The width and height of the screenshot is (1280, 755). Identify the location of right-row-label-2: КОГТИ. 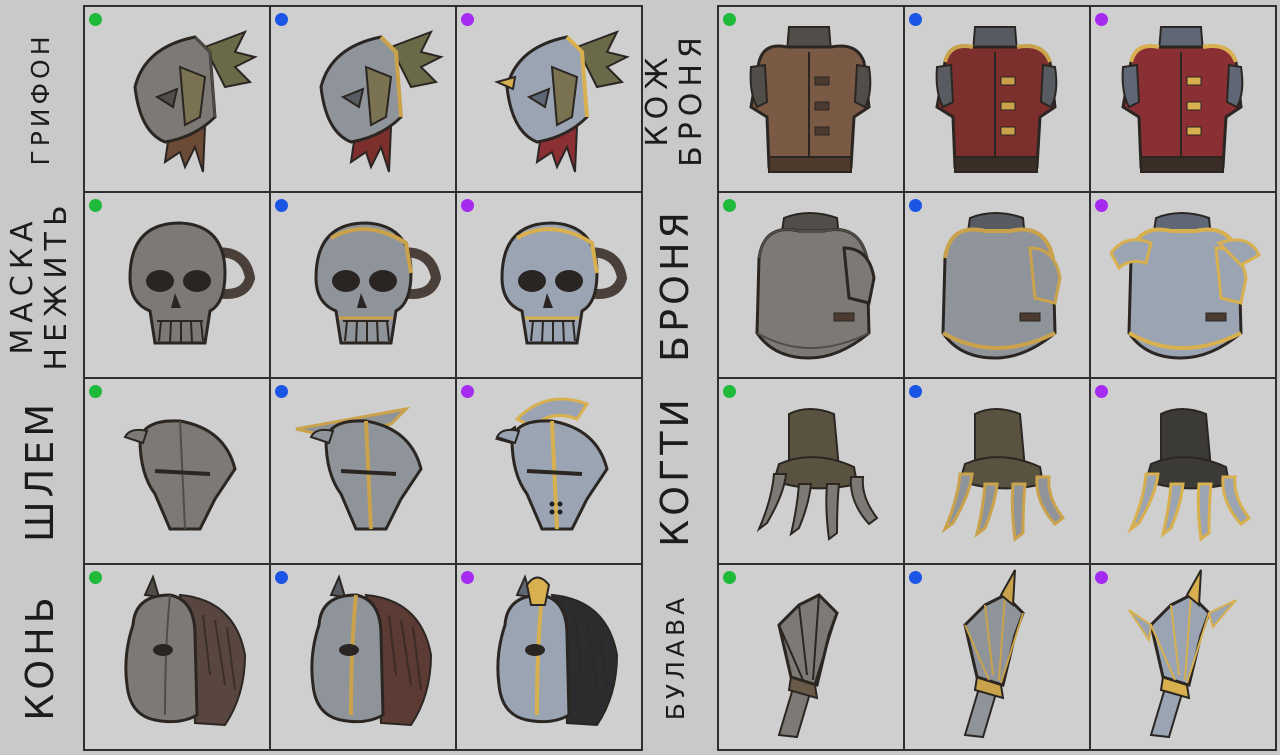
(675, 471).